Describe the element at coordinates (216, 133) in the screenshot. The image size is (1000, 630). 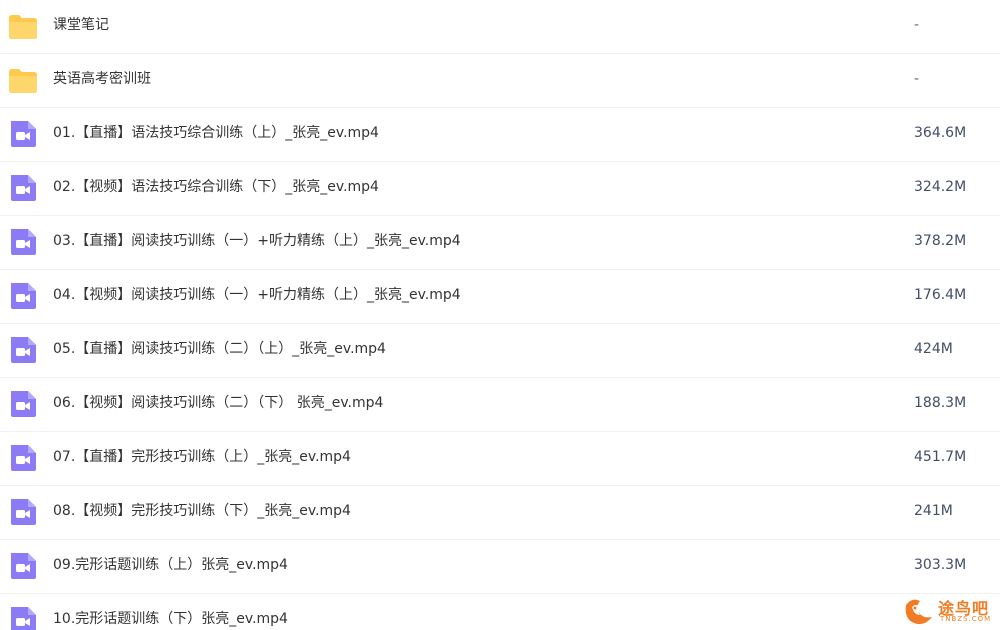
I see `file-name: 01.【直播】语法技巧综合训练（上）_张亮_ev.mp4` at that location.